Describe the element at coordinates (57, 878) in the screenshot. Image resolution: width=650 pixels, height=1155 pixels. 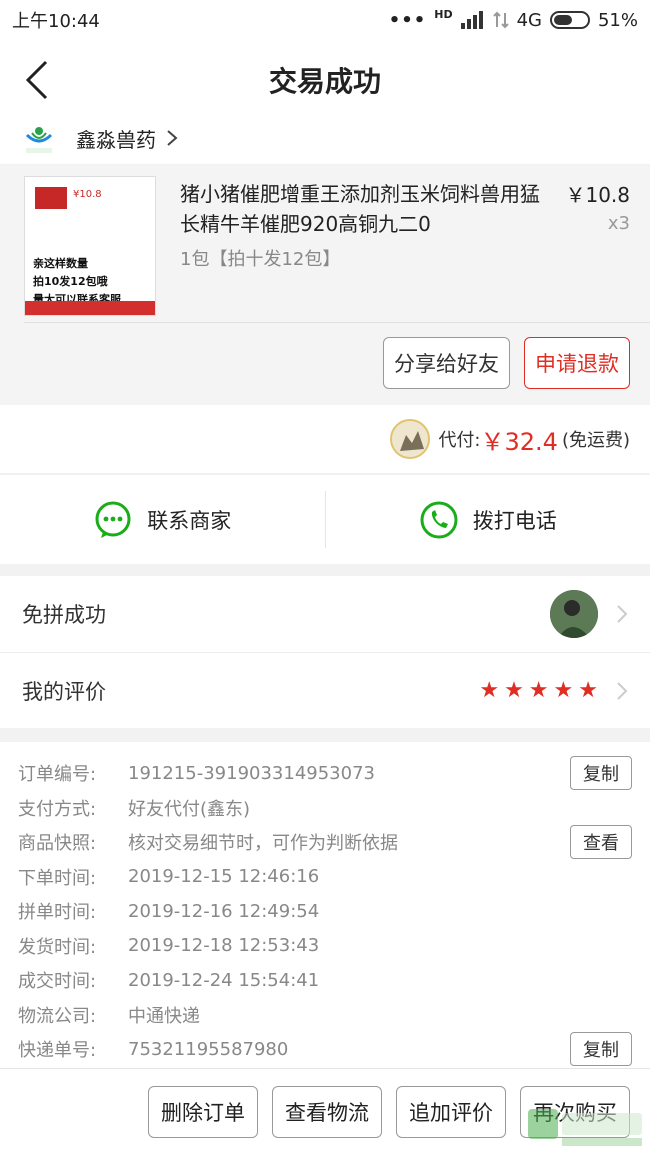
I see `detail-key: 下单时间:` at that location.